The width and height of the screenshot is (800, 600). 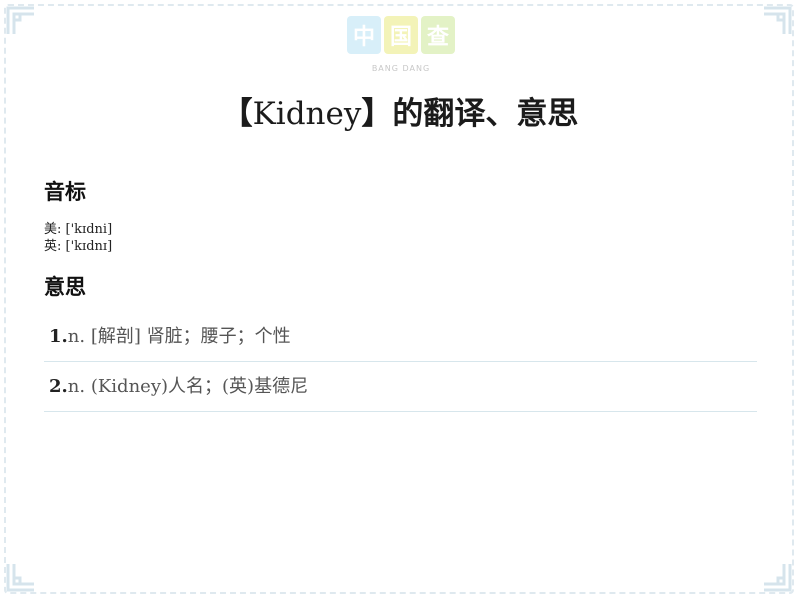 I want to click on list-item: 1.n. [解剖] 肾脏；腰子；个性, so click(x=400, y=338).